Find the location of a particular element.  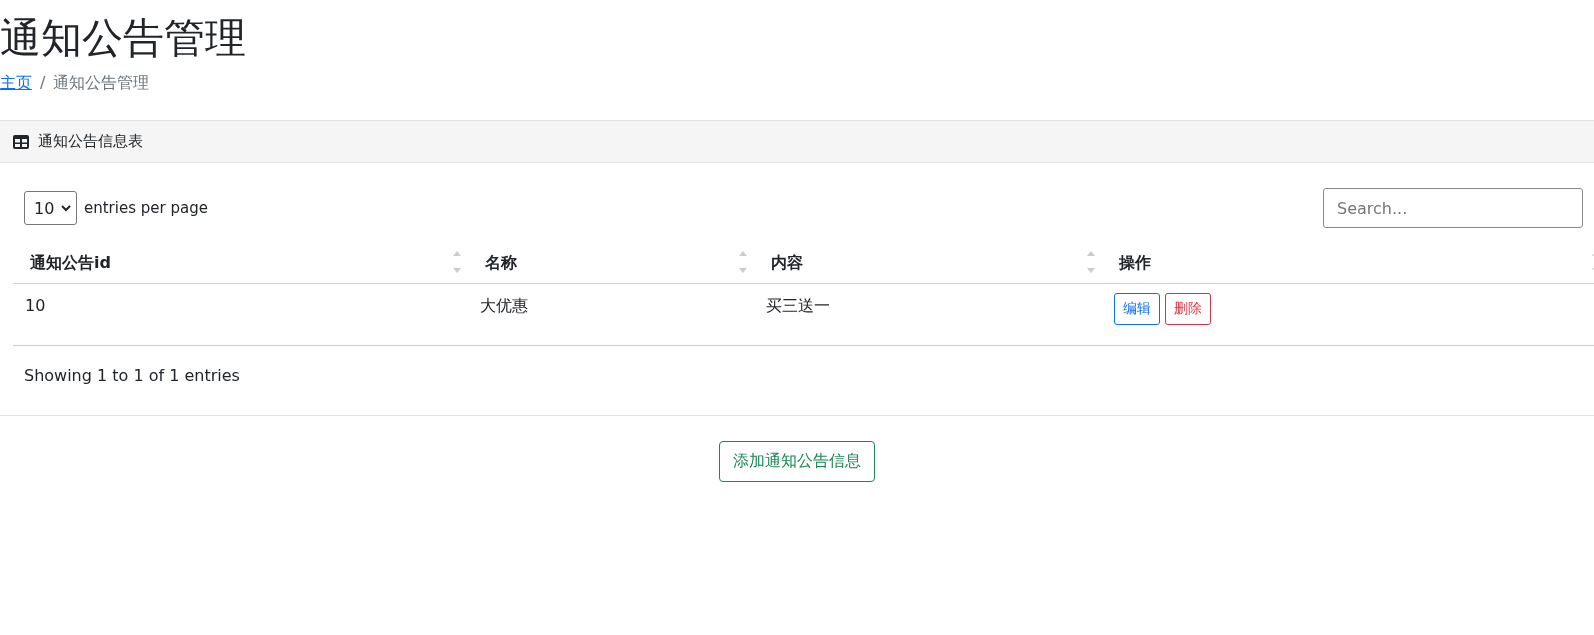

edit-button: 编辑 is located at coordinates (1137, 309).